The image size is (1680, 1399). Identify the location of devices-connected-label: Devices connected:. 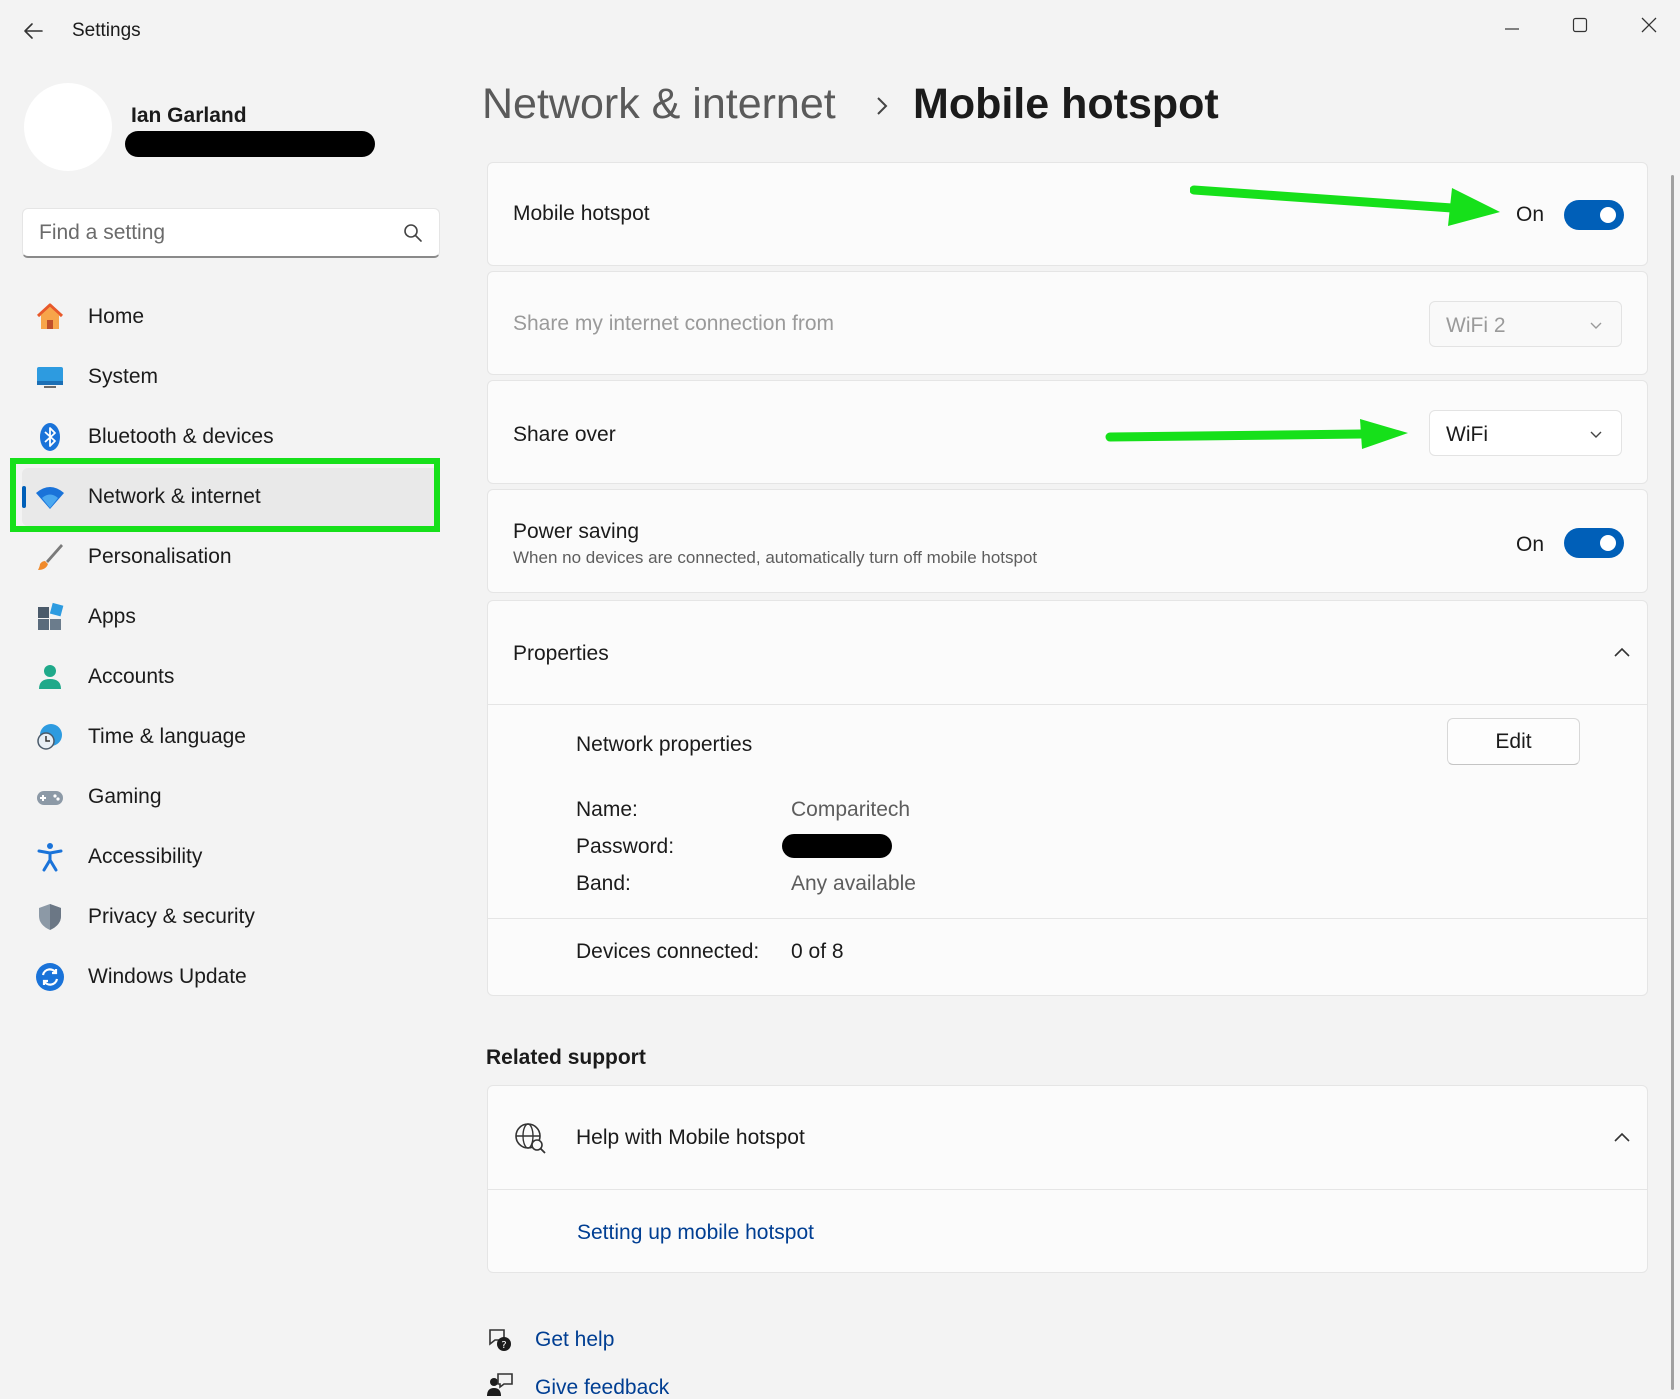
(668, 951).